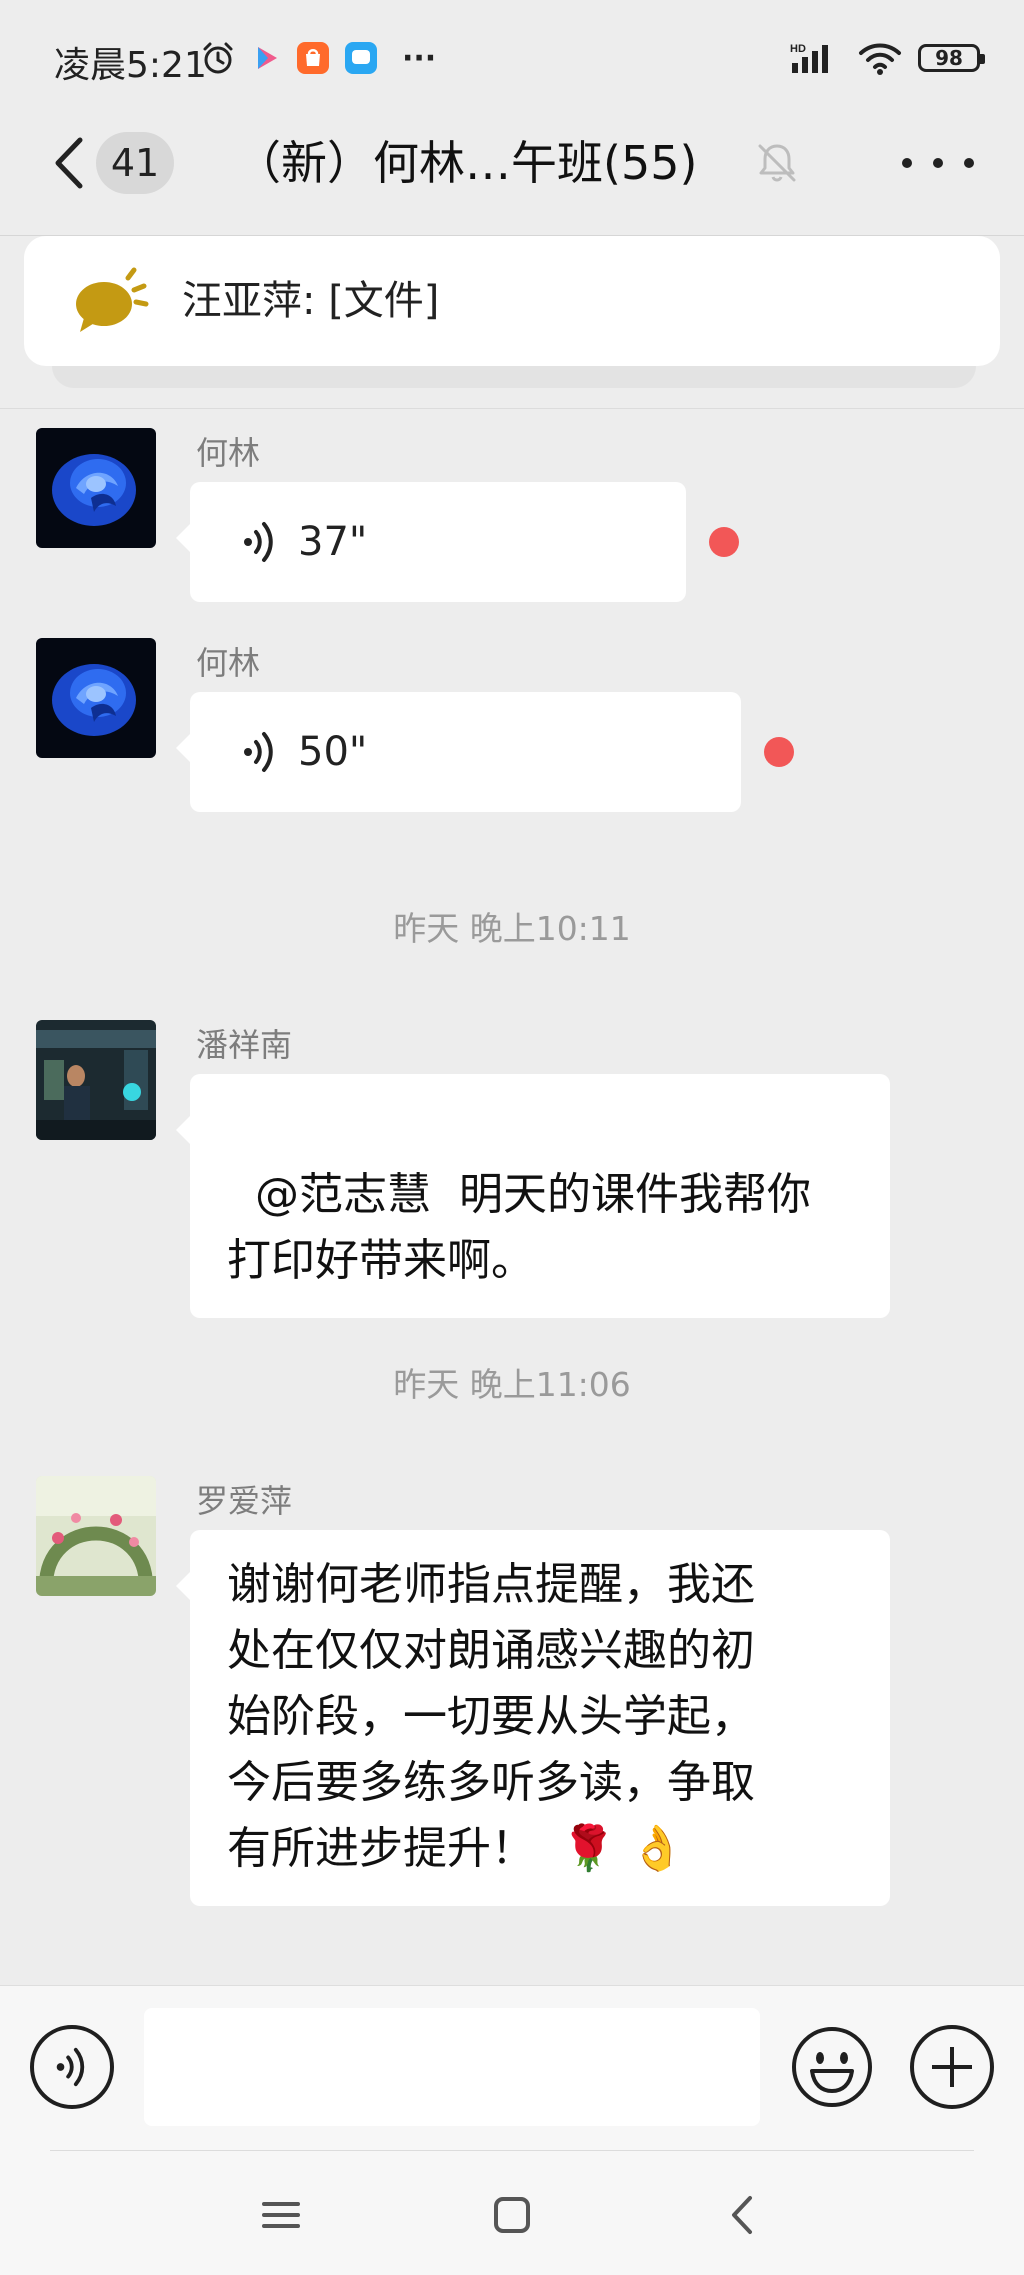  Describe the element at coordinates (512, 1384) in the screenshot. I see `message-timestamp: 昨天 晚上11:06` at that location.